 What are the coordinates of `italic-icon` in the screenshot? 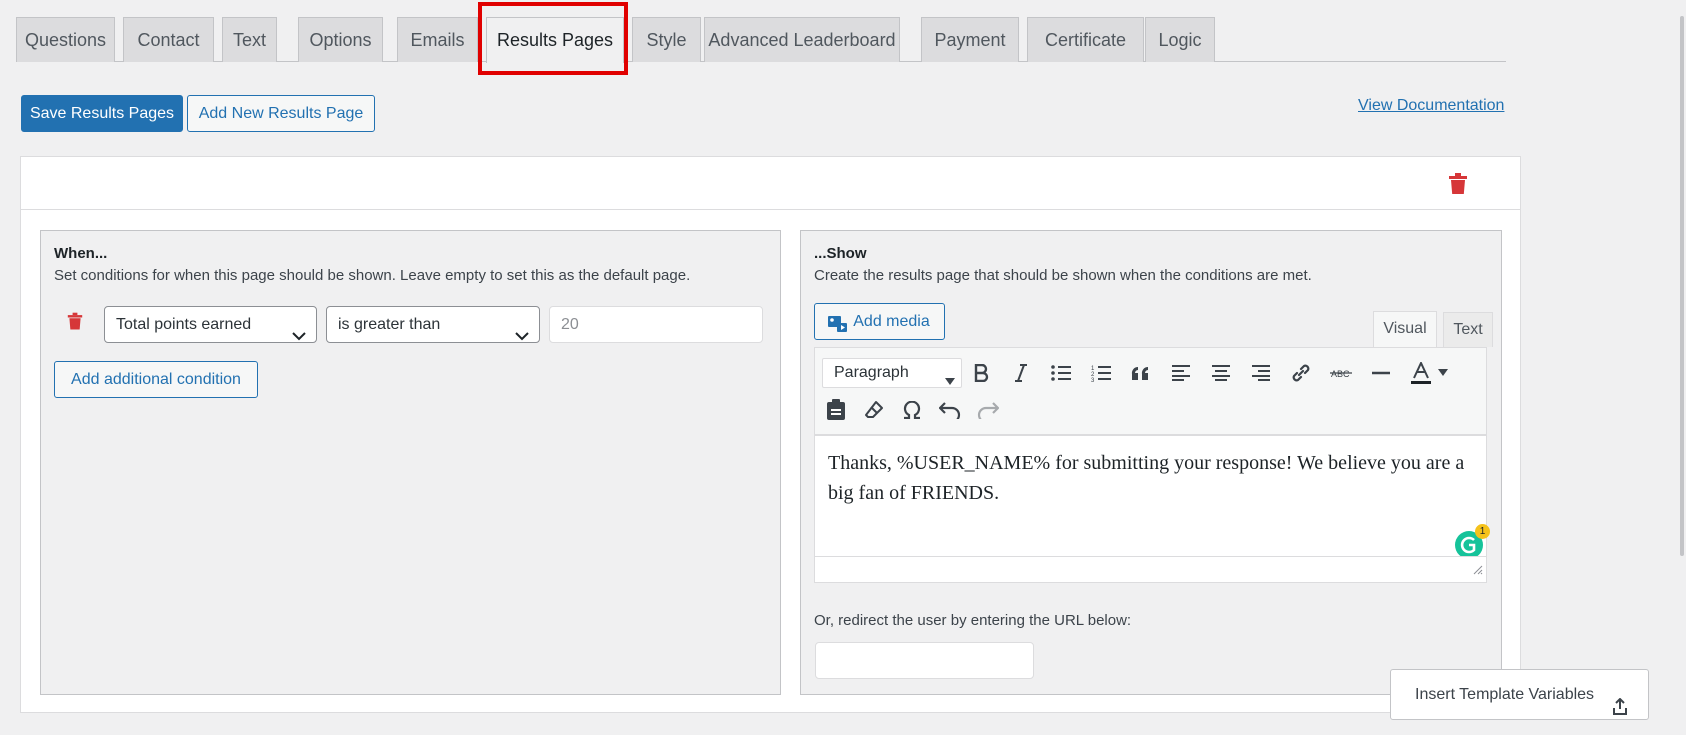 It's located at (1021, 373).